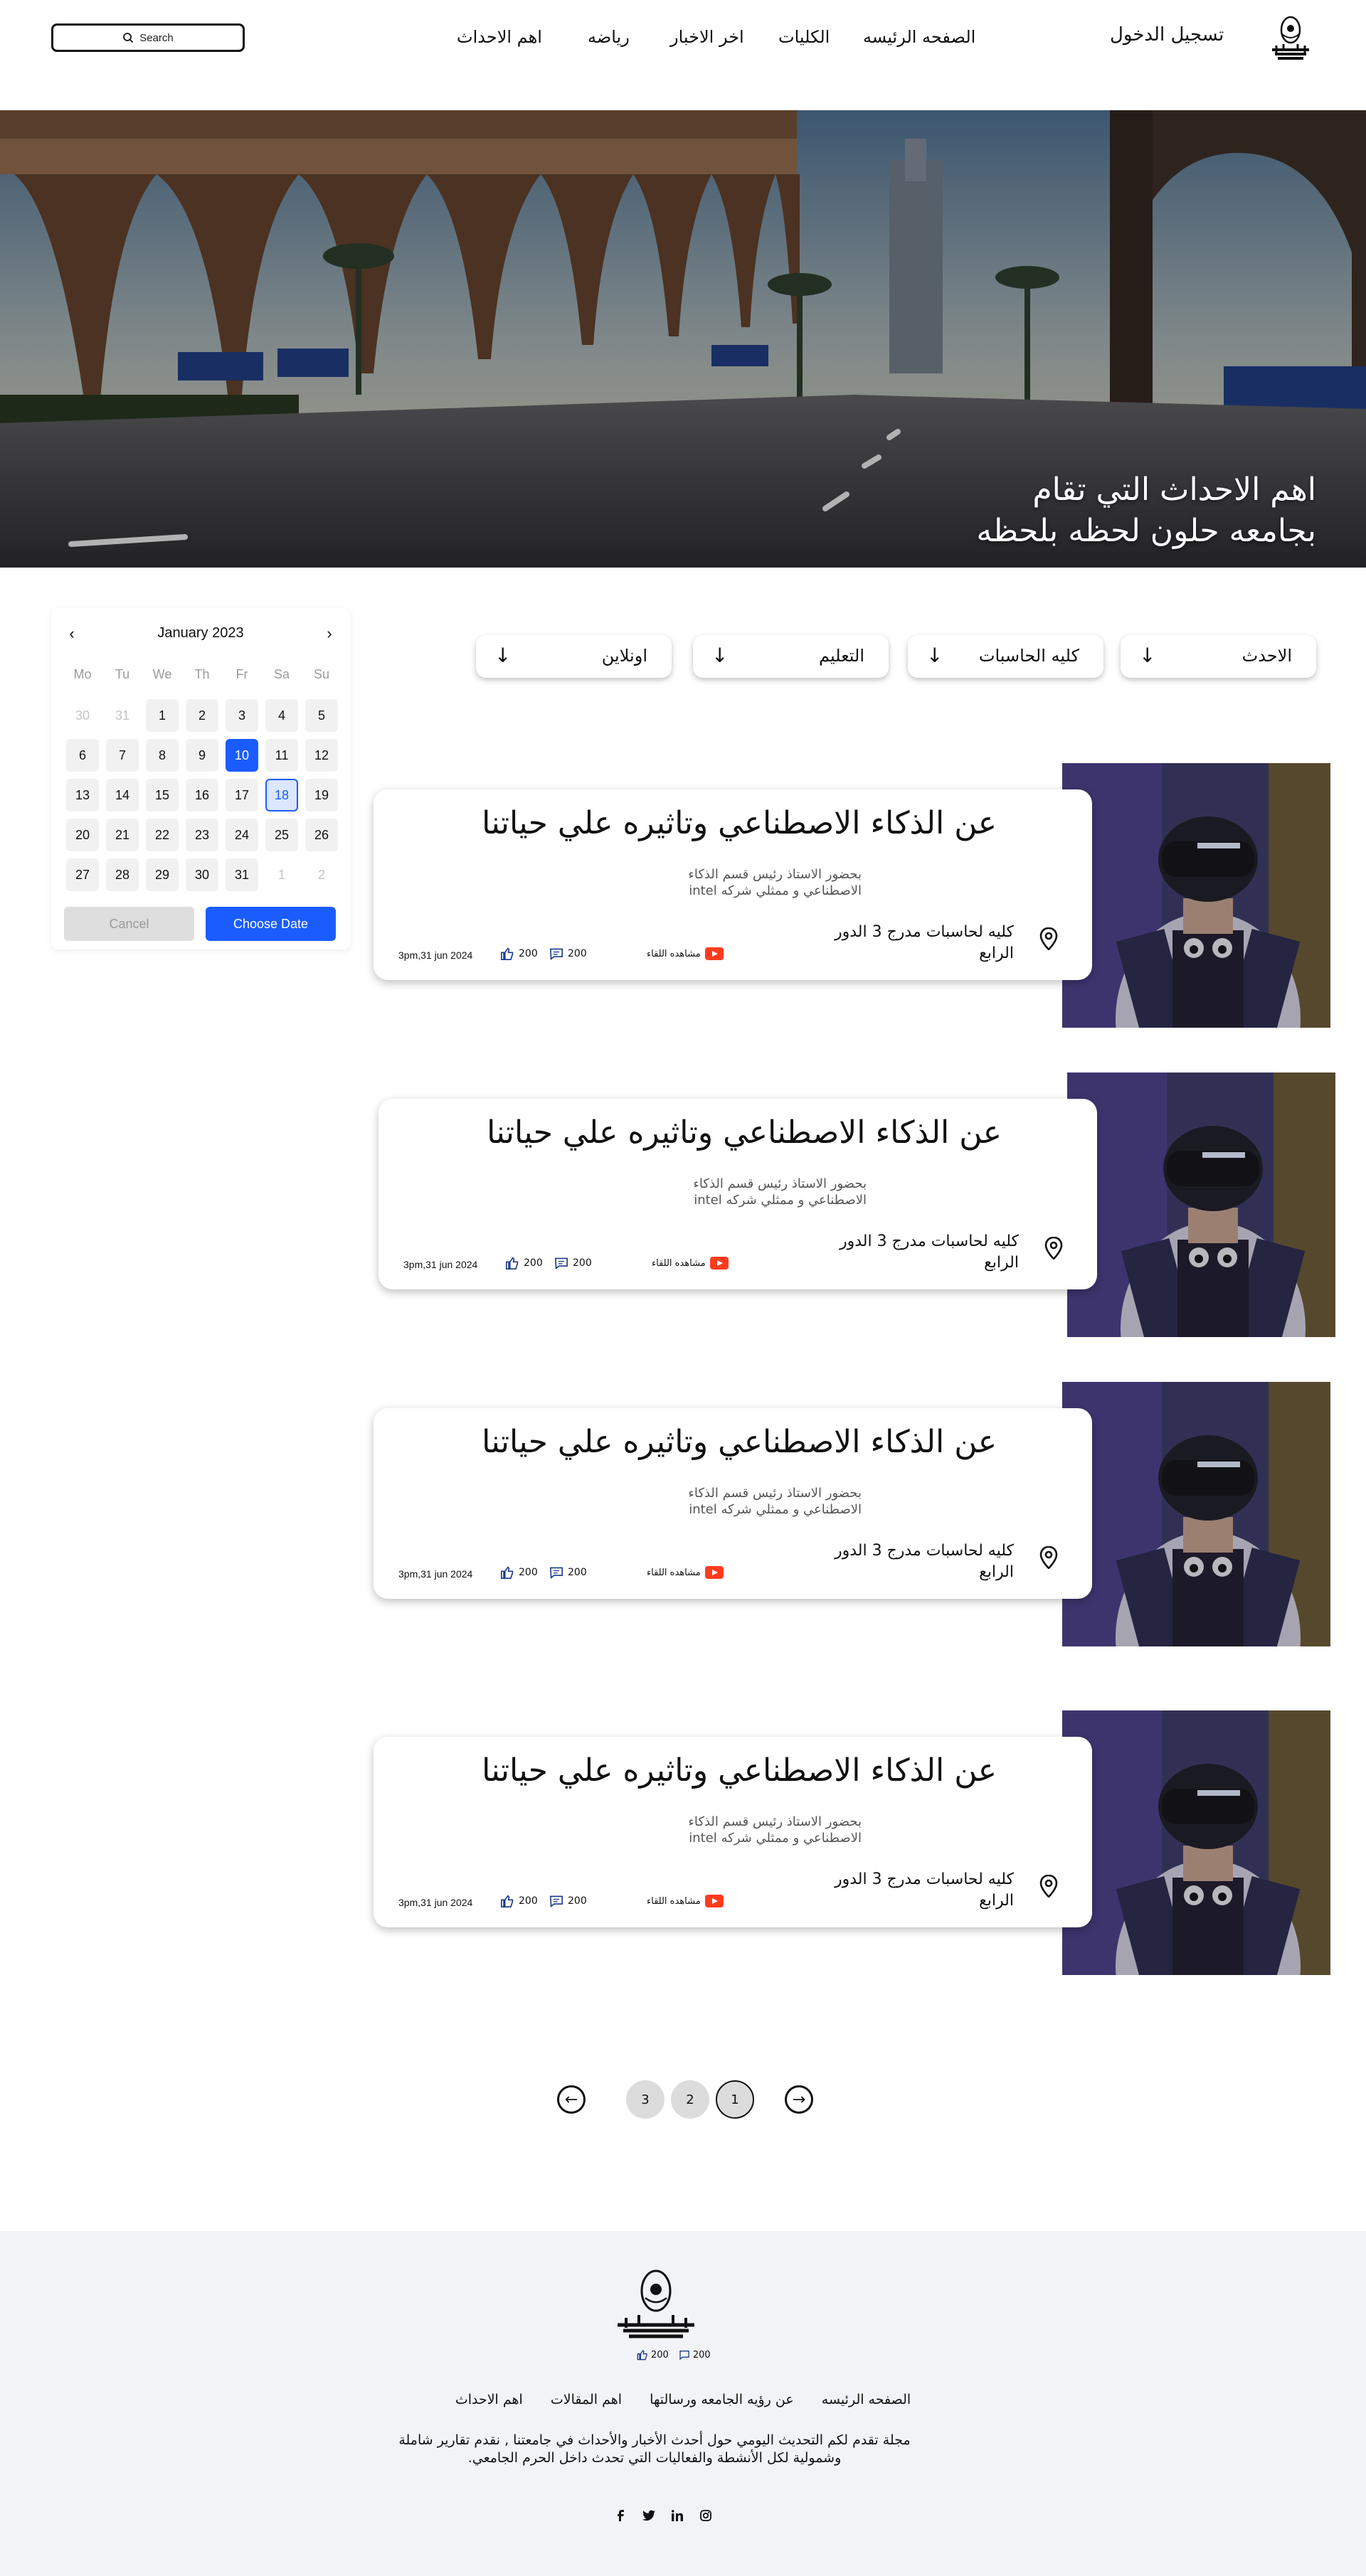 The width and height of the screenshot is (1366, 2576). Describe the element at coordinates (804, 37) in the screenshot. I see `nav-faculties: الكليات` at that location.